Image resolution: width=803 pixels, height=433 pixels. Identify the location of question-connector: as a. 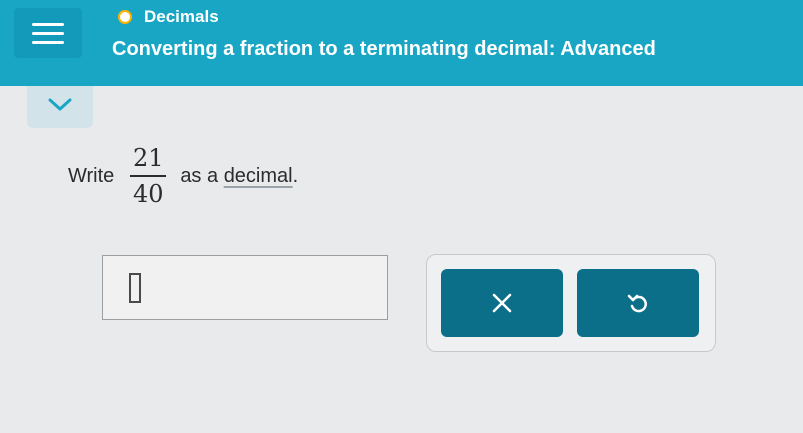
(199, 175).